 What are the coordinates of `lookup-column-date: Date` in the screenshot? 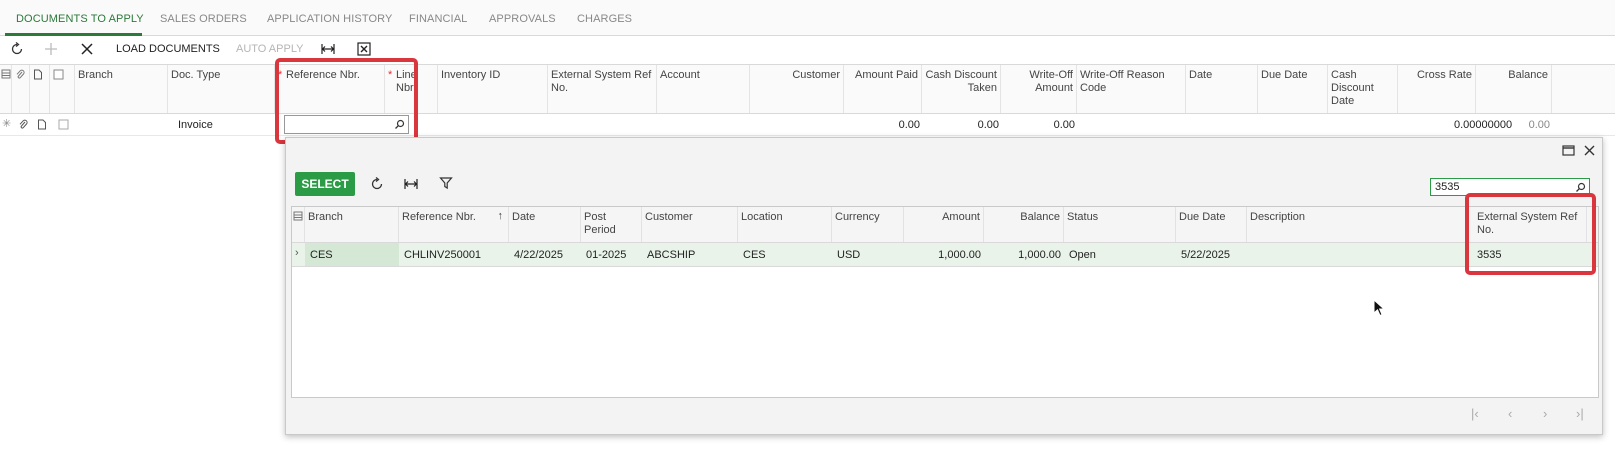 It's located at (545, 224).